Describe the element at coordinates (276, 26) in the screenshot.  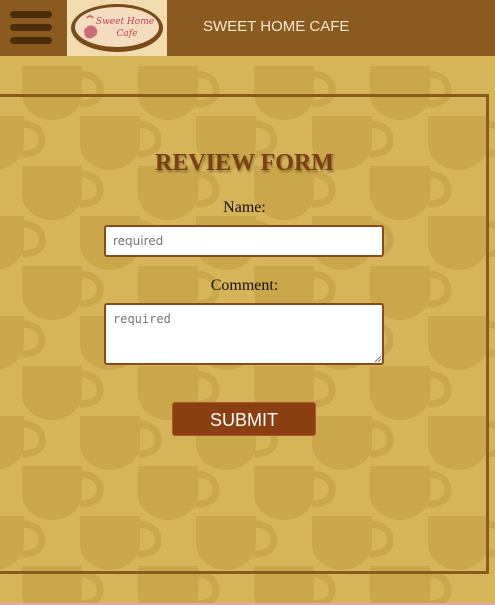
I see `header-title: SWEET HOME CAFE` at that location.